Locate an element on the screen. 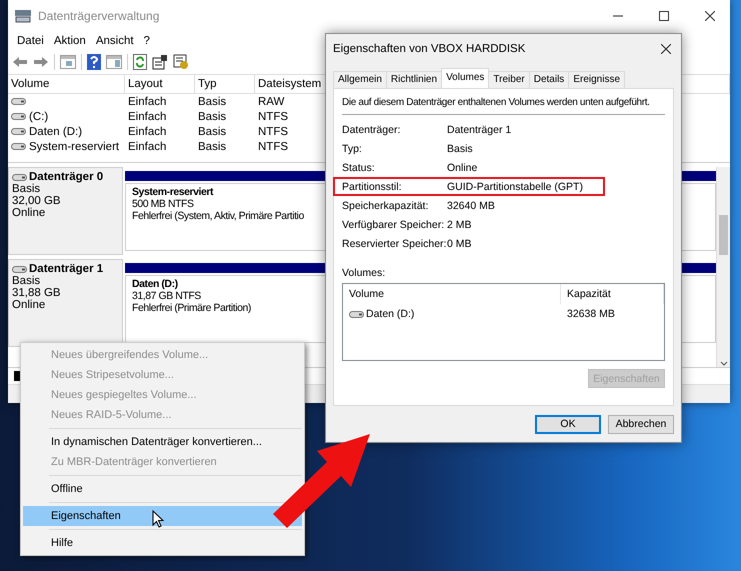 This screenshot has height=571, width=741. table-cell: (C:) is located at coordinates (38, 116).